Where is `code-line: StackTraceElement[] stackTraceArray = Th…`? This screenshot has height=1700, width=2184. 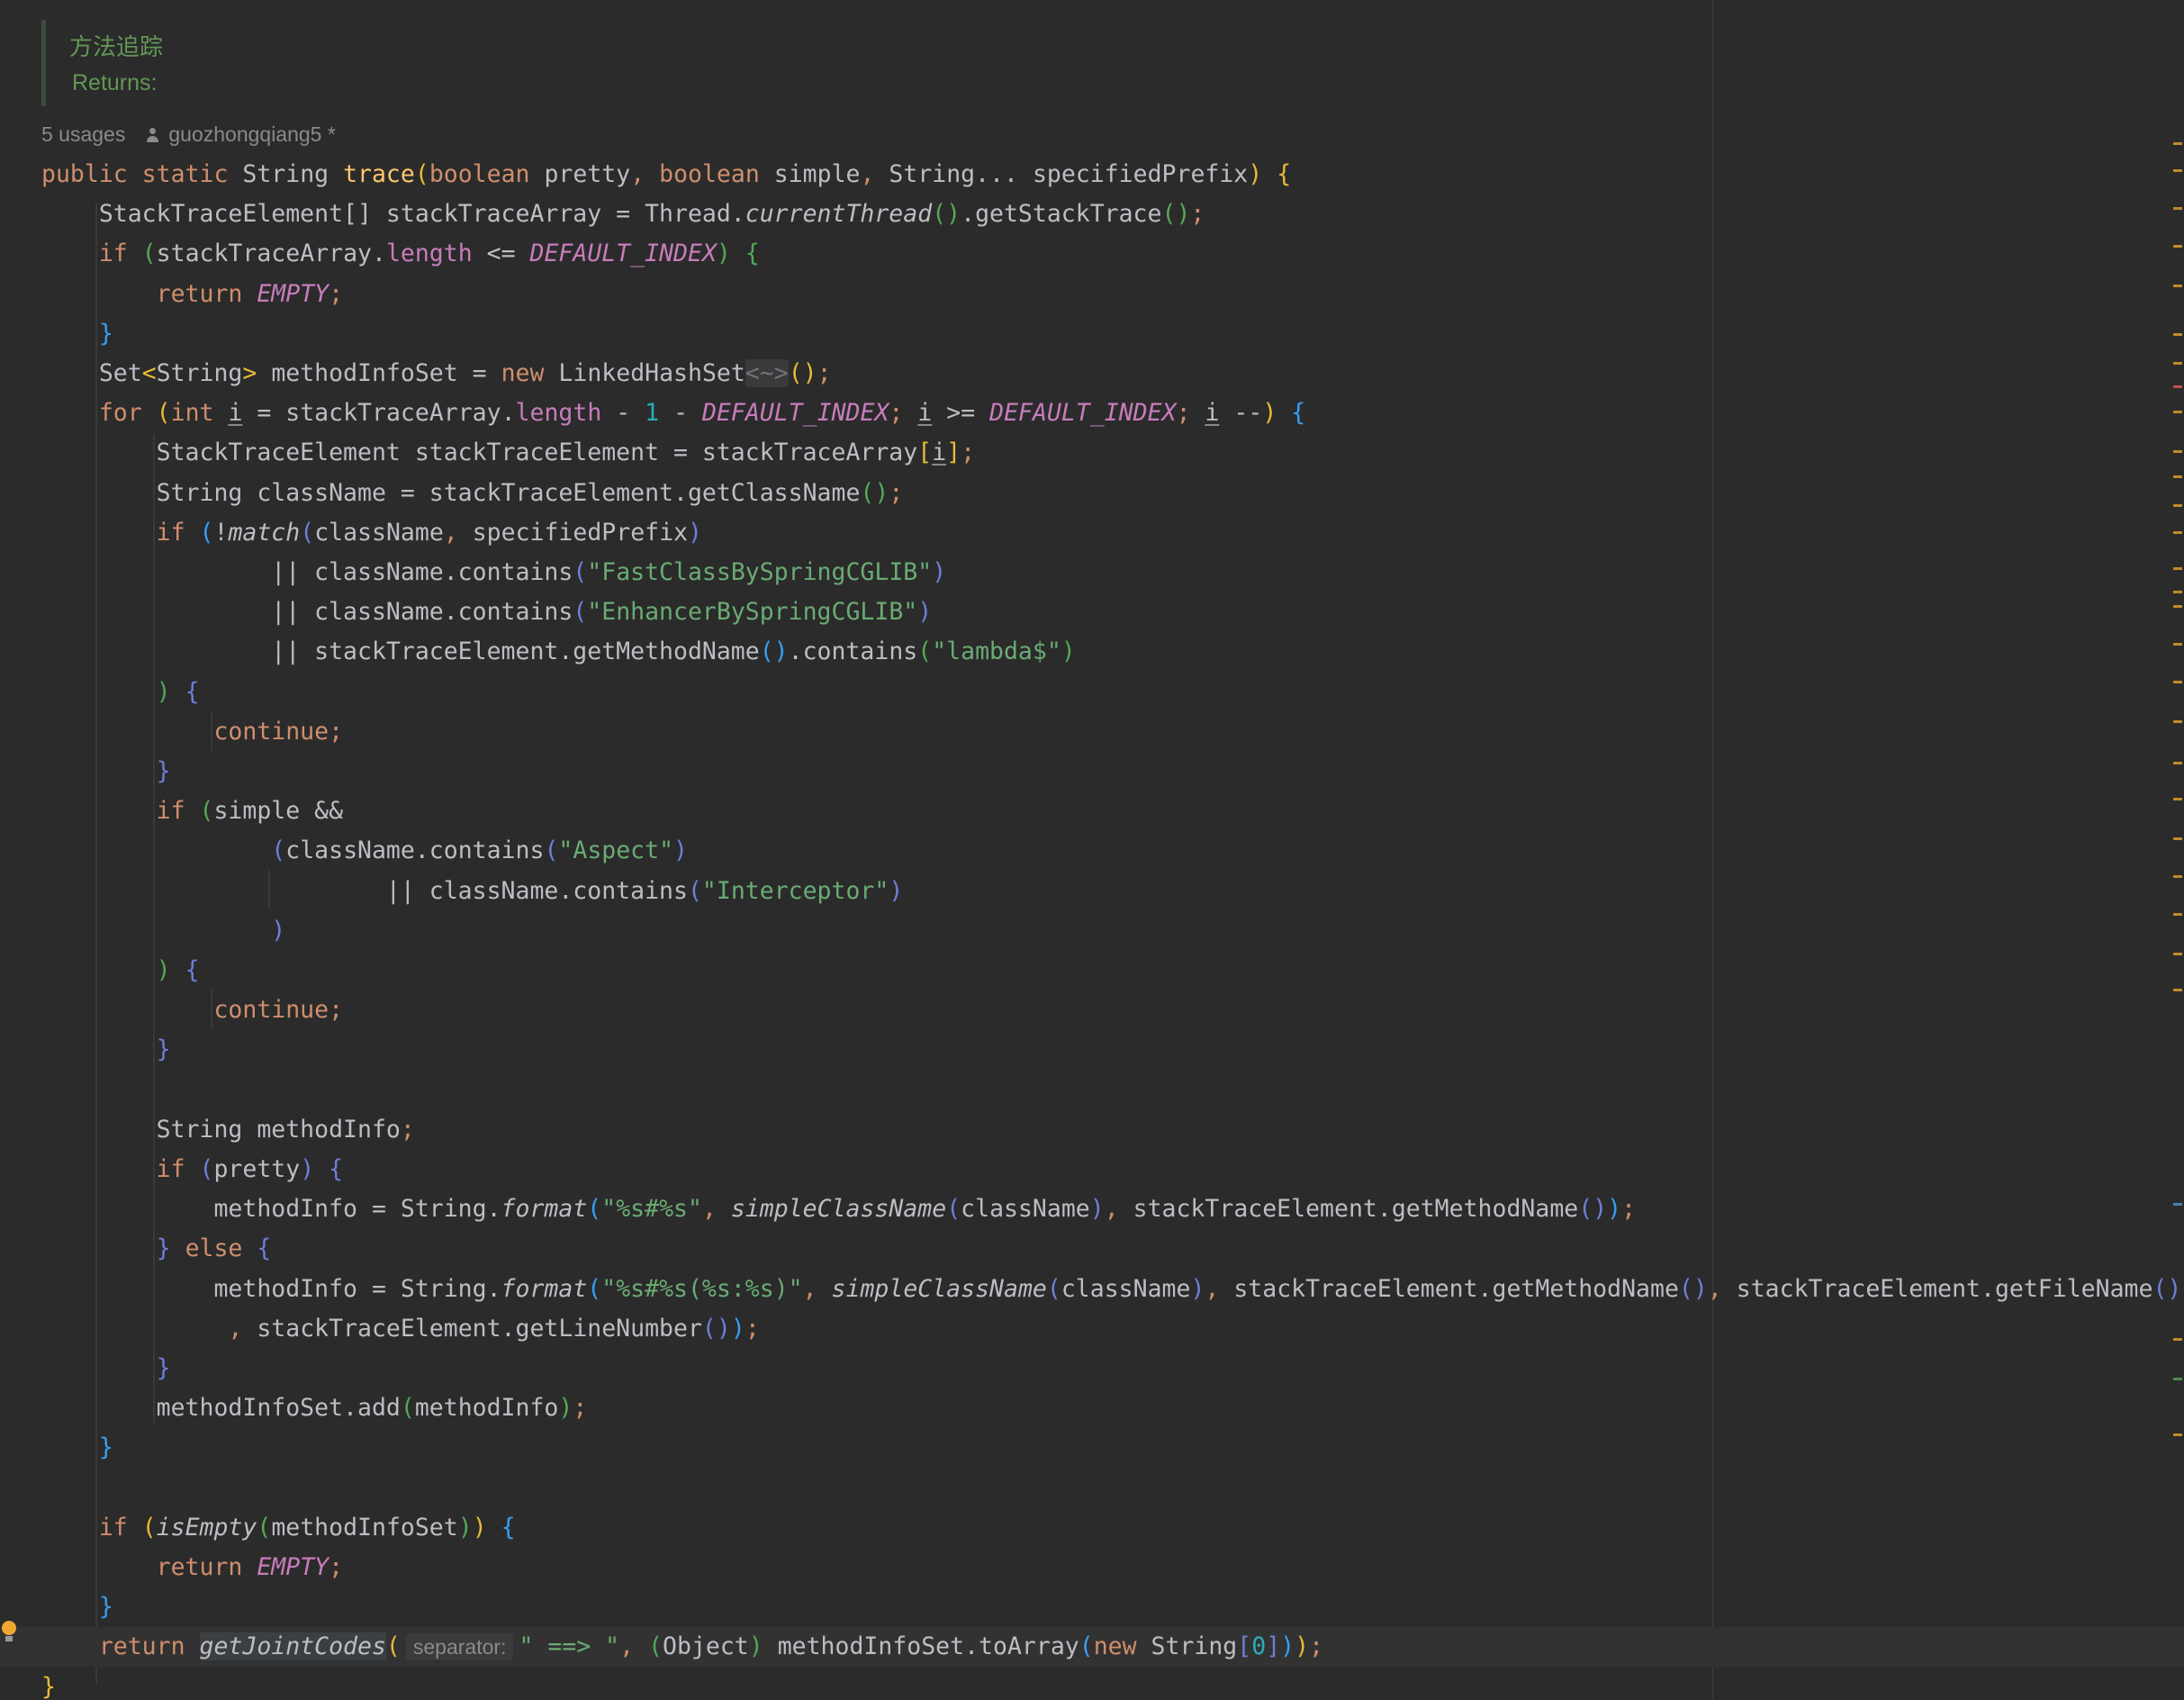 code-line: StackTraceElement[] stackTraceArray = Th… is located at coordinates (623, 214).